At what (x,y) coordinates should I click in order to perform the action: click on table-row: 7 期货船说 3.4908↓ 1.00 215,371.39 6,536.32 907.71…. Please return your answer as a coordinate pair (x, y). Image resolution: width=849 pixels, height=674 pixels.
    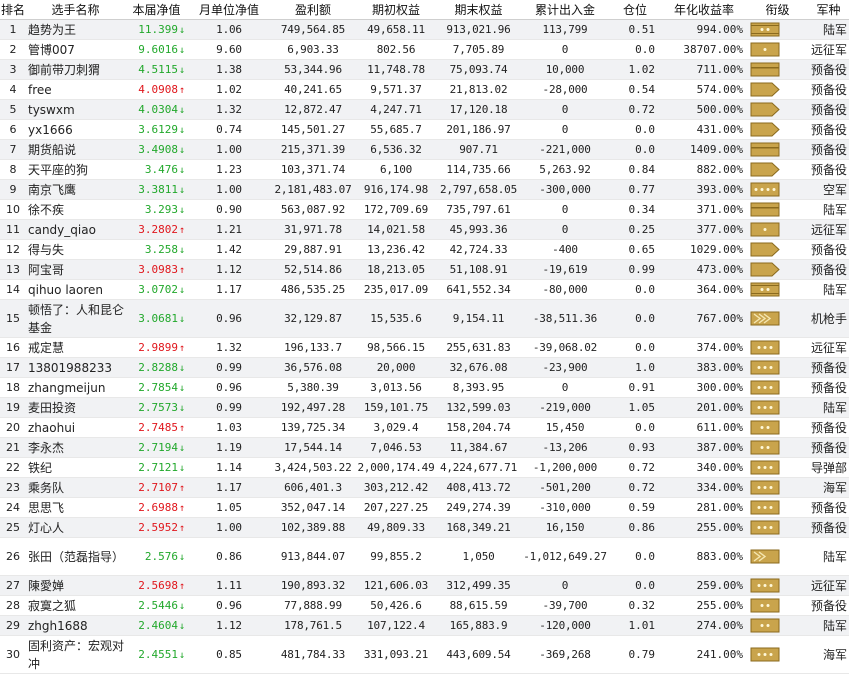
    Looking at the image, I should click on (424, 149).